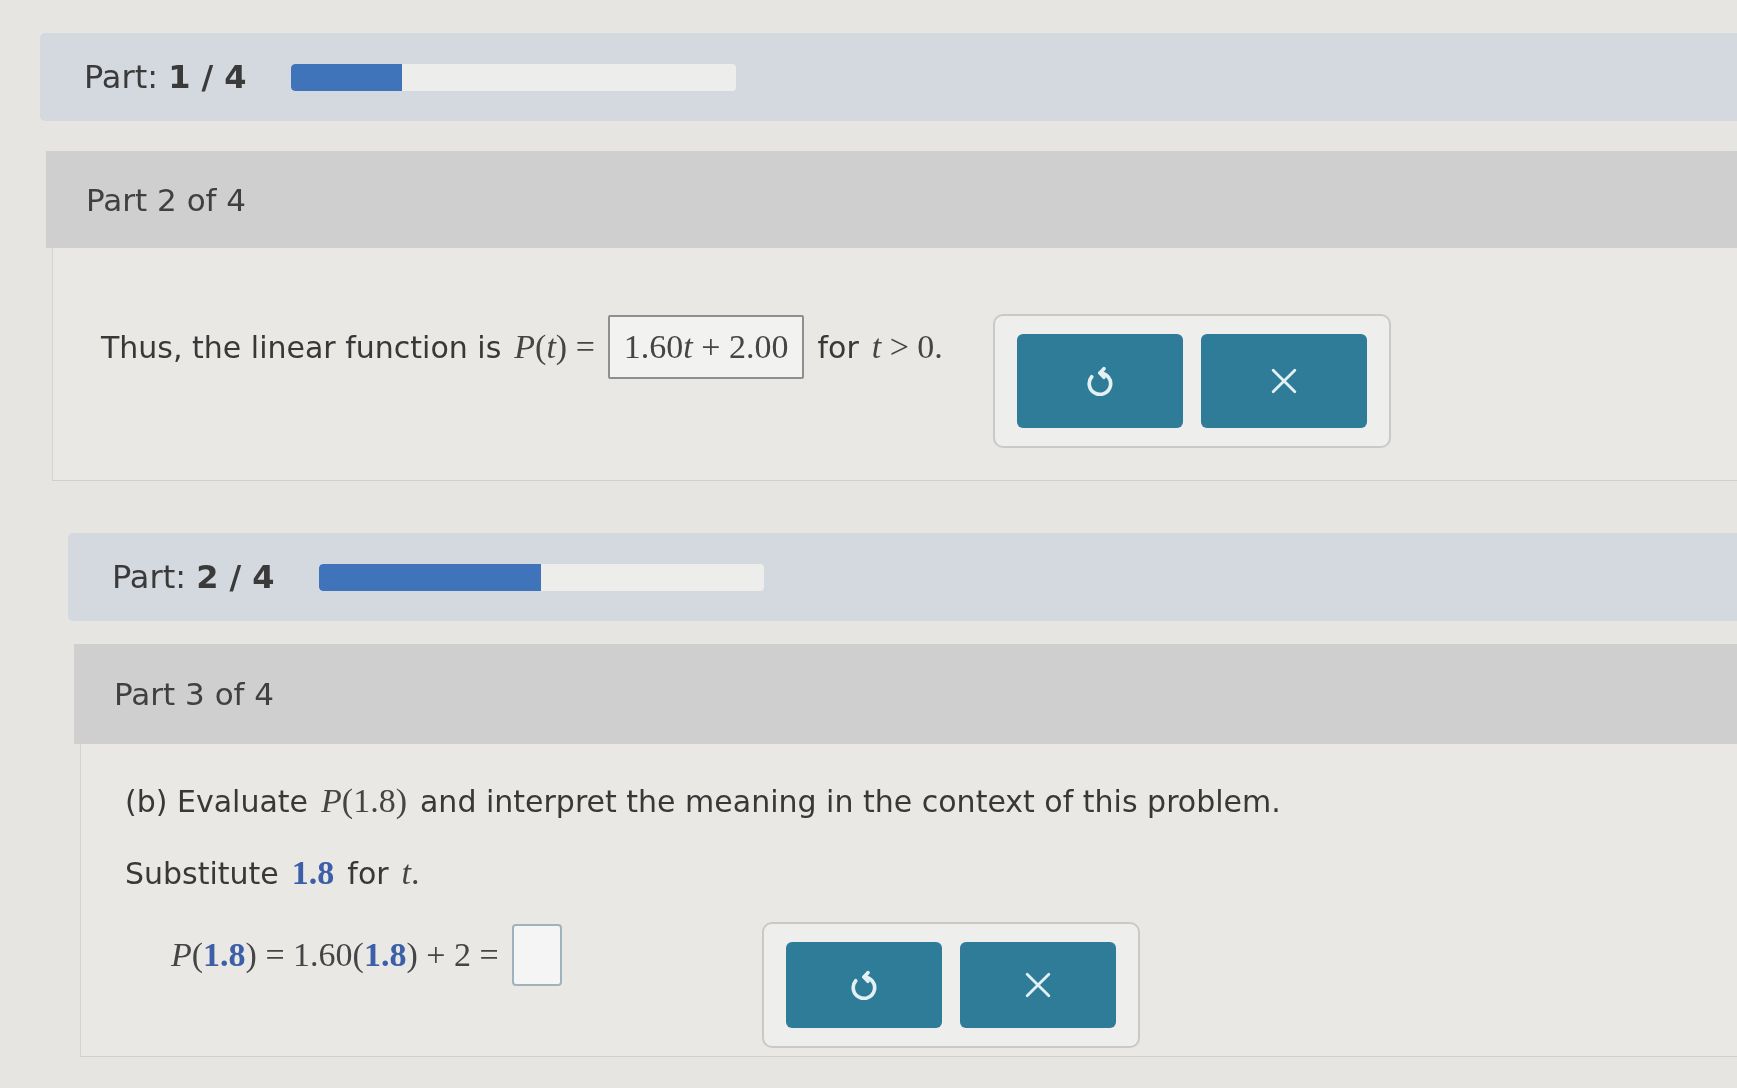 This screenshot has height=1088, width=1737. What do you see at coordinates (554, 347) in the screenshot?
I see `math-expression: P(t) =` at bounding box center [554, 347].